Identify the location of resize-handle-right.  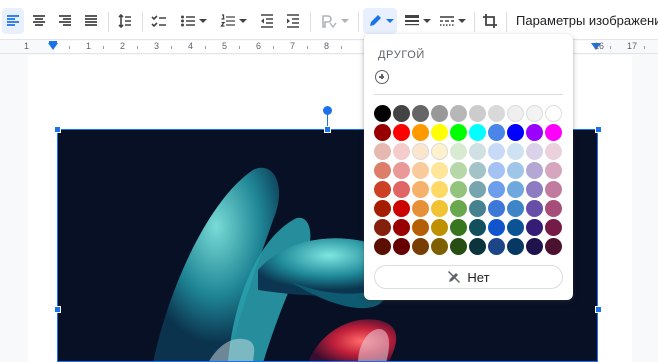
(598, 309).